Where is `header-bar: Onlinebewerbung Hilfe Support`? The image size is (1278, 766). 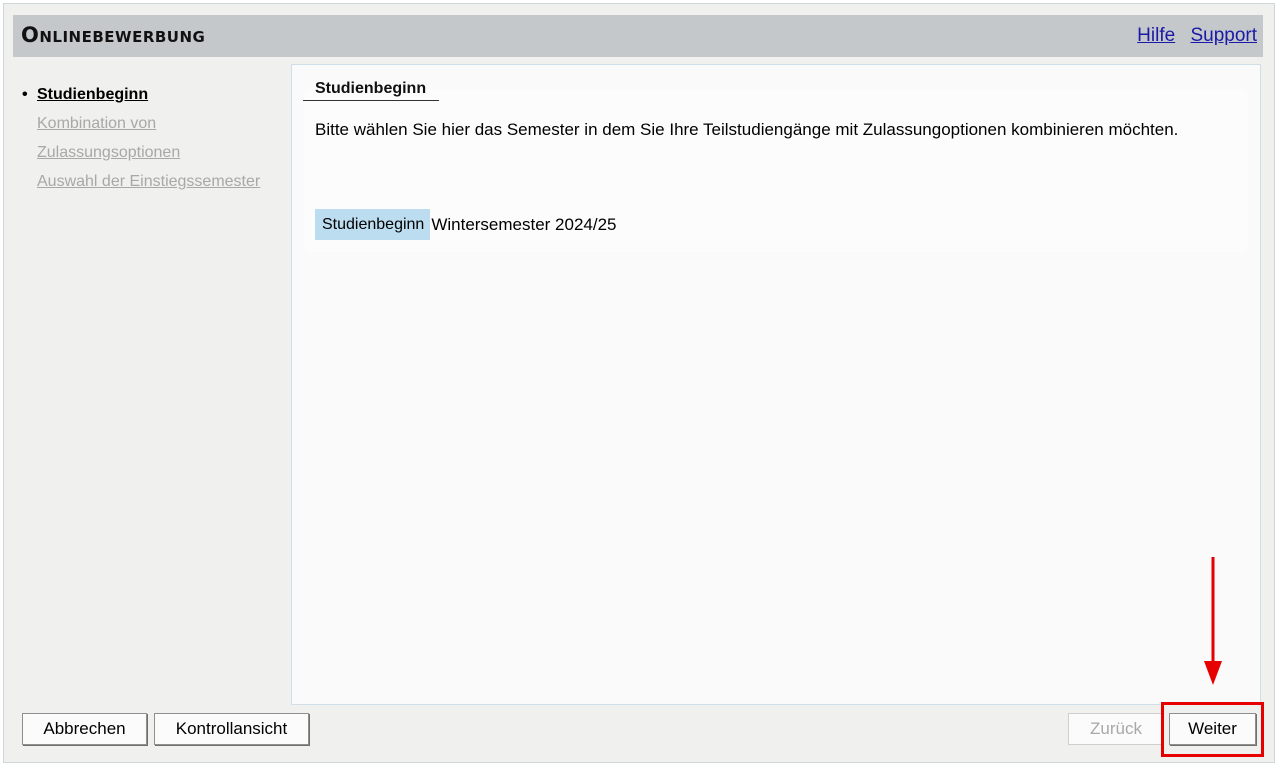 header-bar: Onlinebewerbung Hilfe Support is located at coordinates (638, 36).